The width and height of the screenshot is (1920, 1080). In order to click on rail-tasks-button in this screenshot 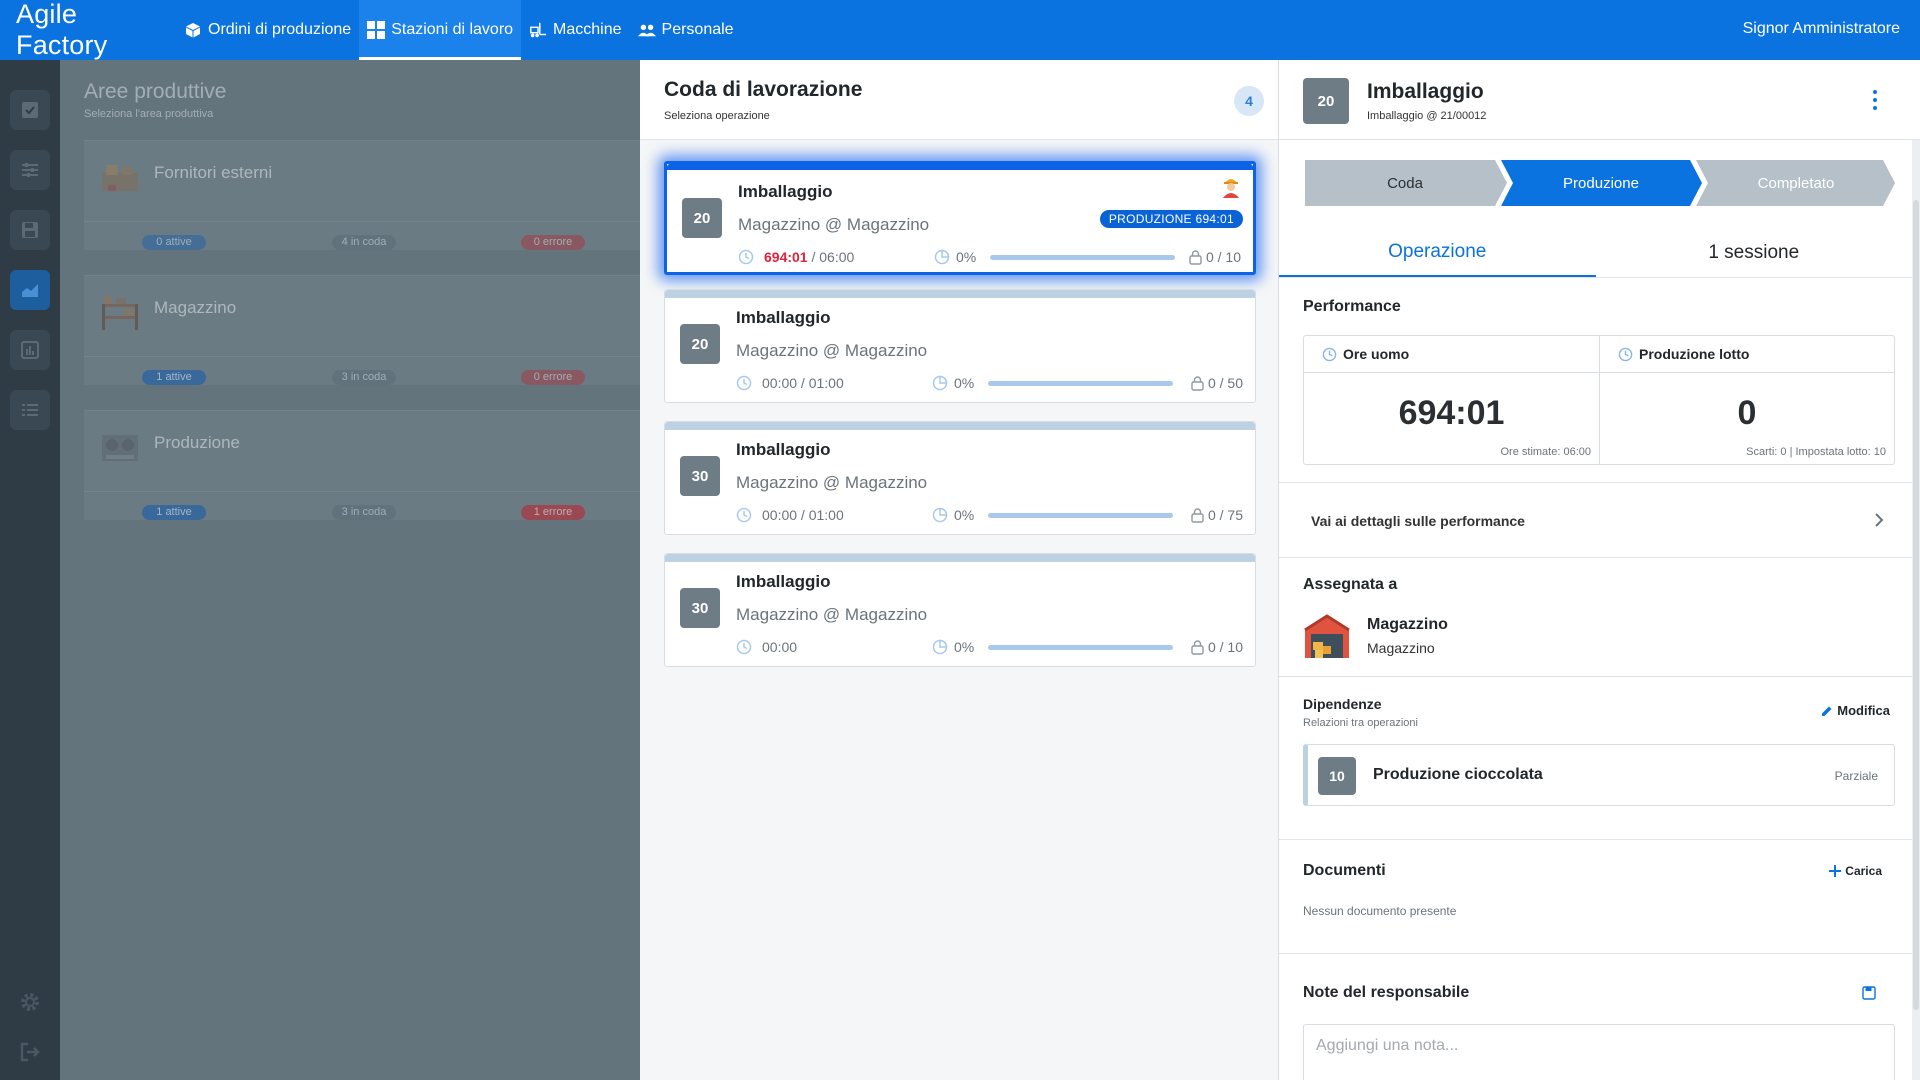, I will do `click(30, 110)`.